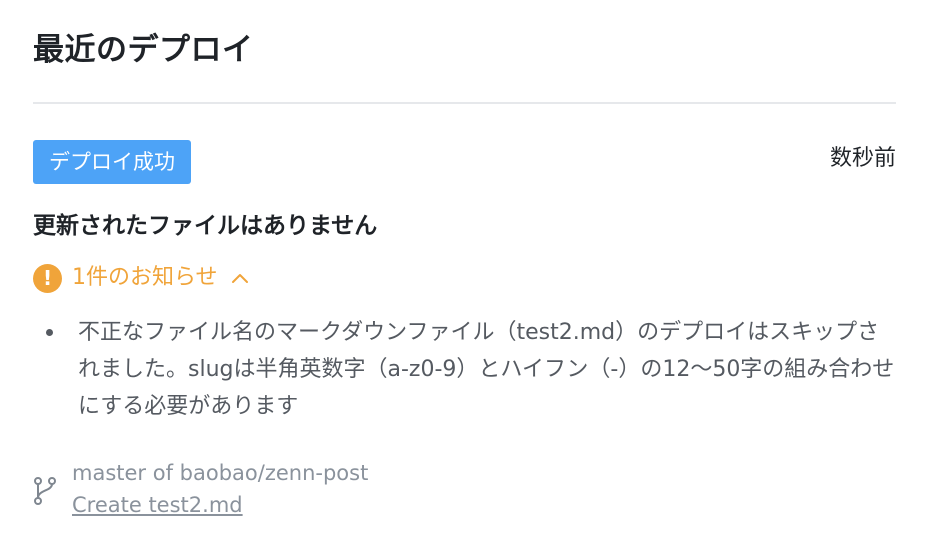 This screenshot has height=536, width=932. Describe the element at coordinates (464, 103) in the screenshot. I see `divider` at that location.